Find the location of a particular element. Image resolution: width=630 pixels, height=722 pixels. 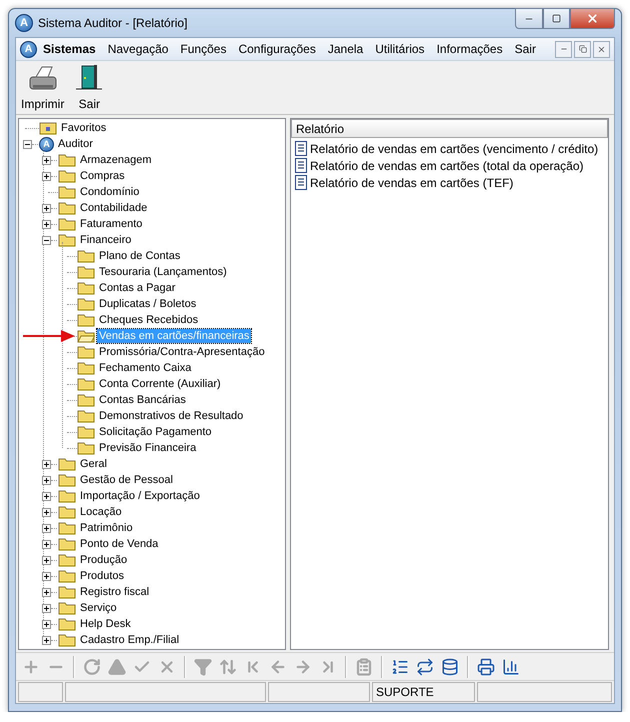

tree-item: Geral is located at coordinates (93, 464).